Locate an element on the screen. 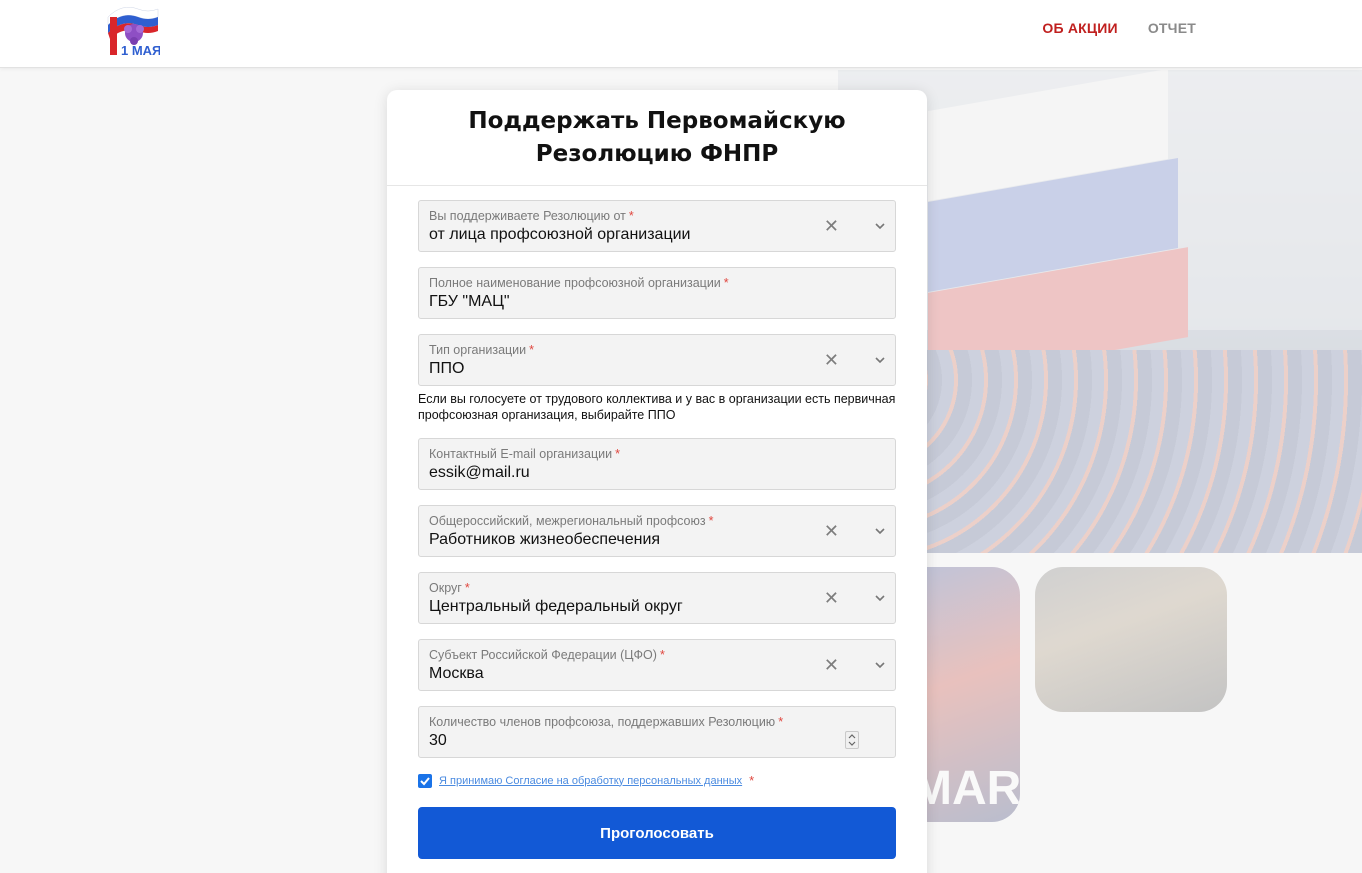 The image size is (1362, 873). nav-about-action: ОБ АКЦИИ is located at coordinates (1079, 28).